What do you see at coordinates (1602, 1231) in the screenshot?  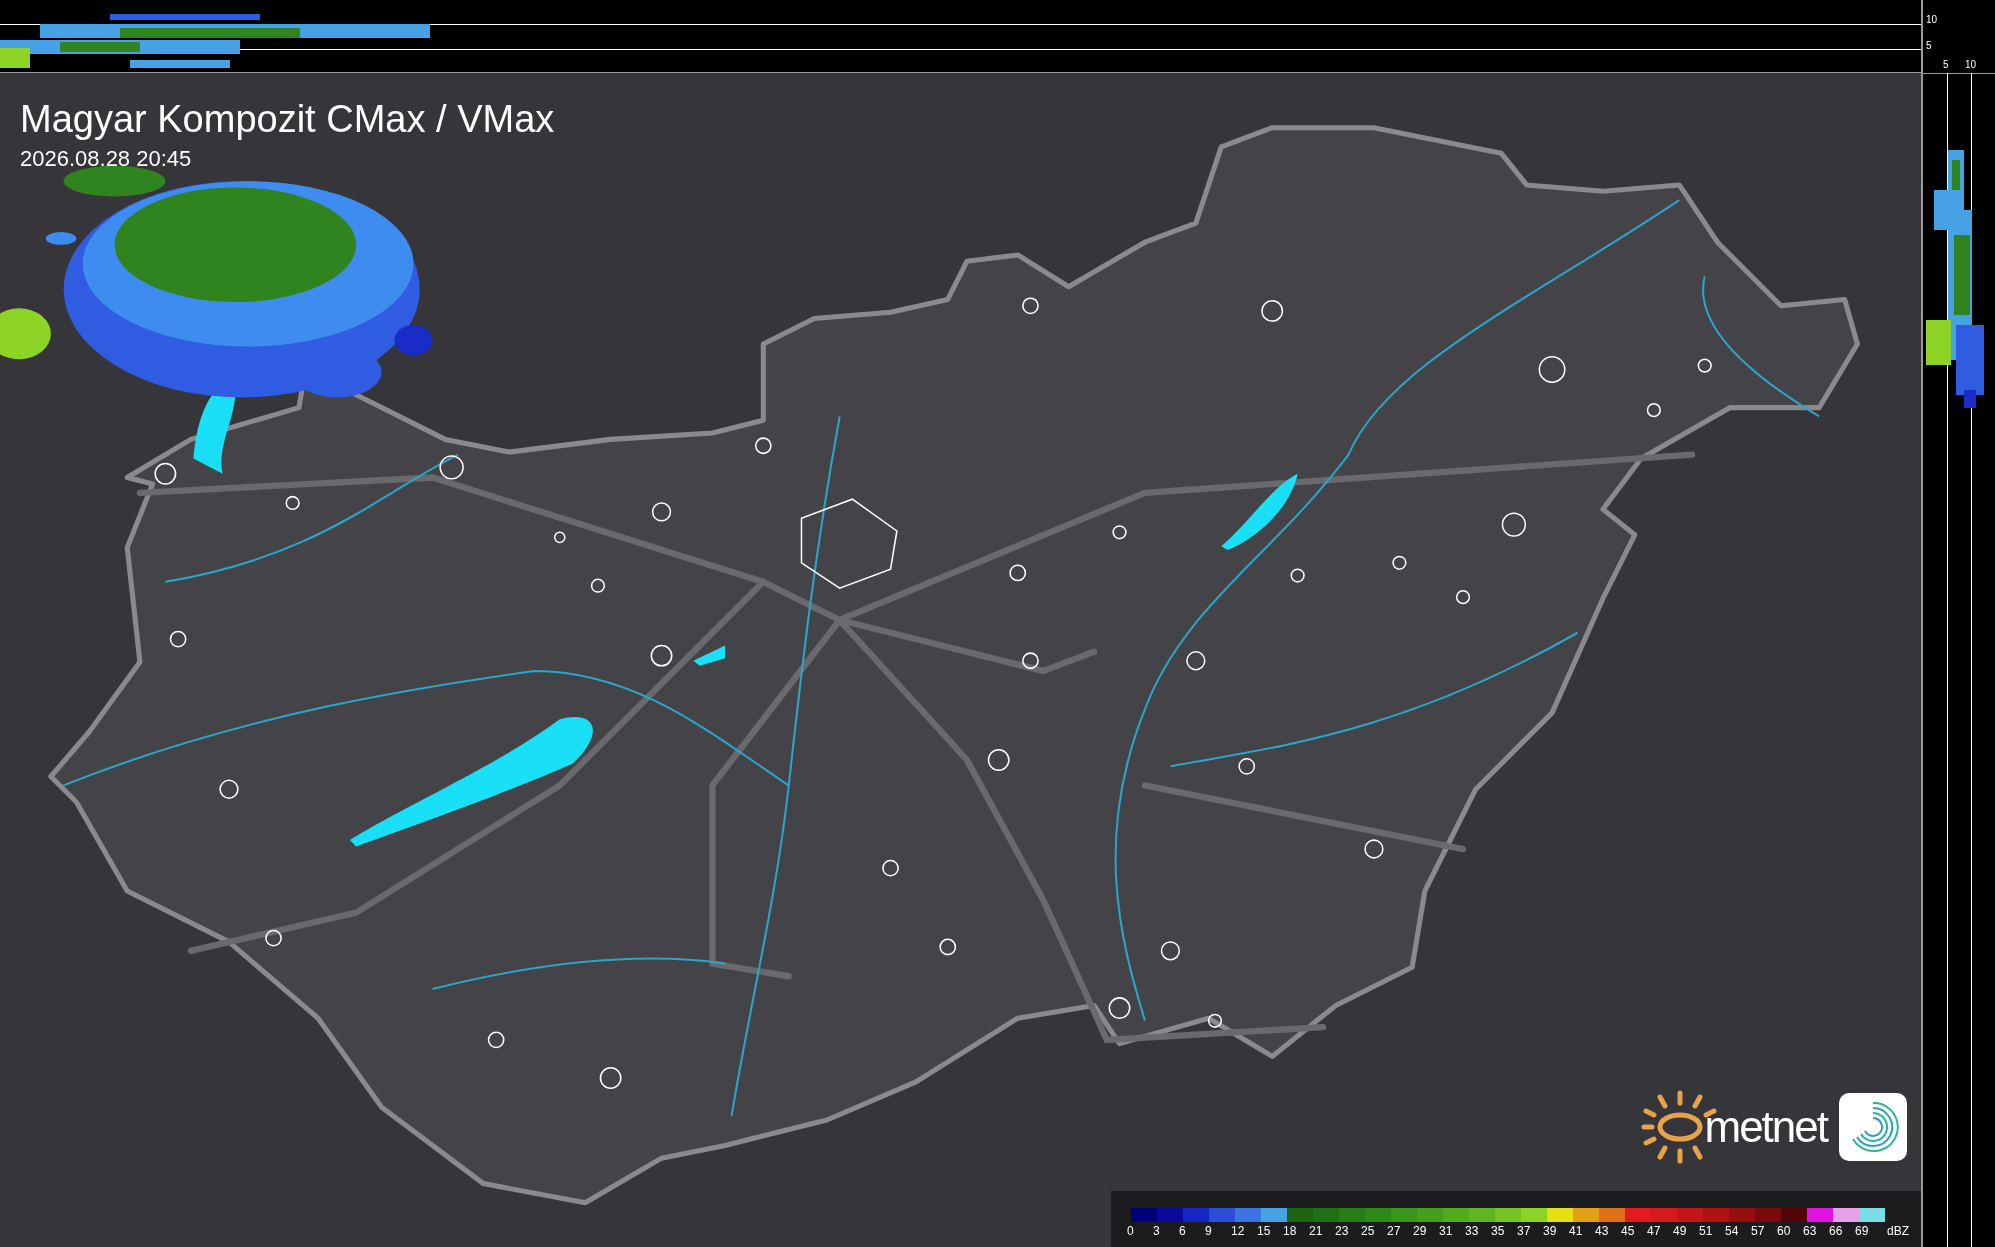 I see `legend-label: 43` at bounding box center [1602, 1231].